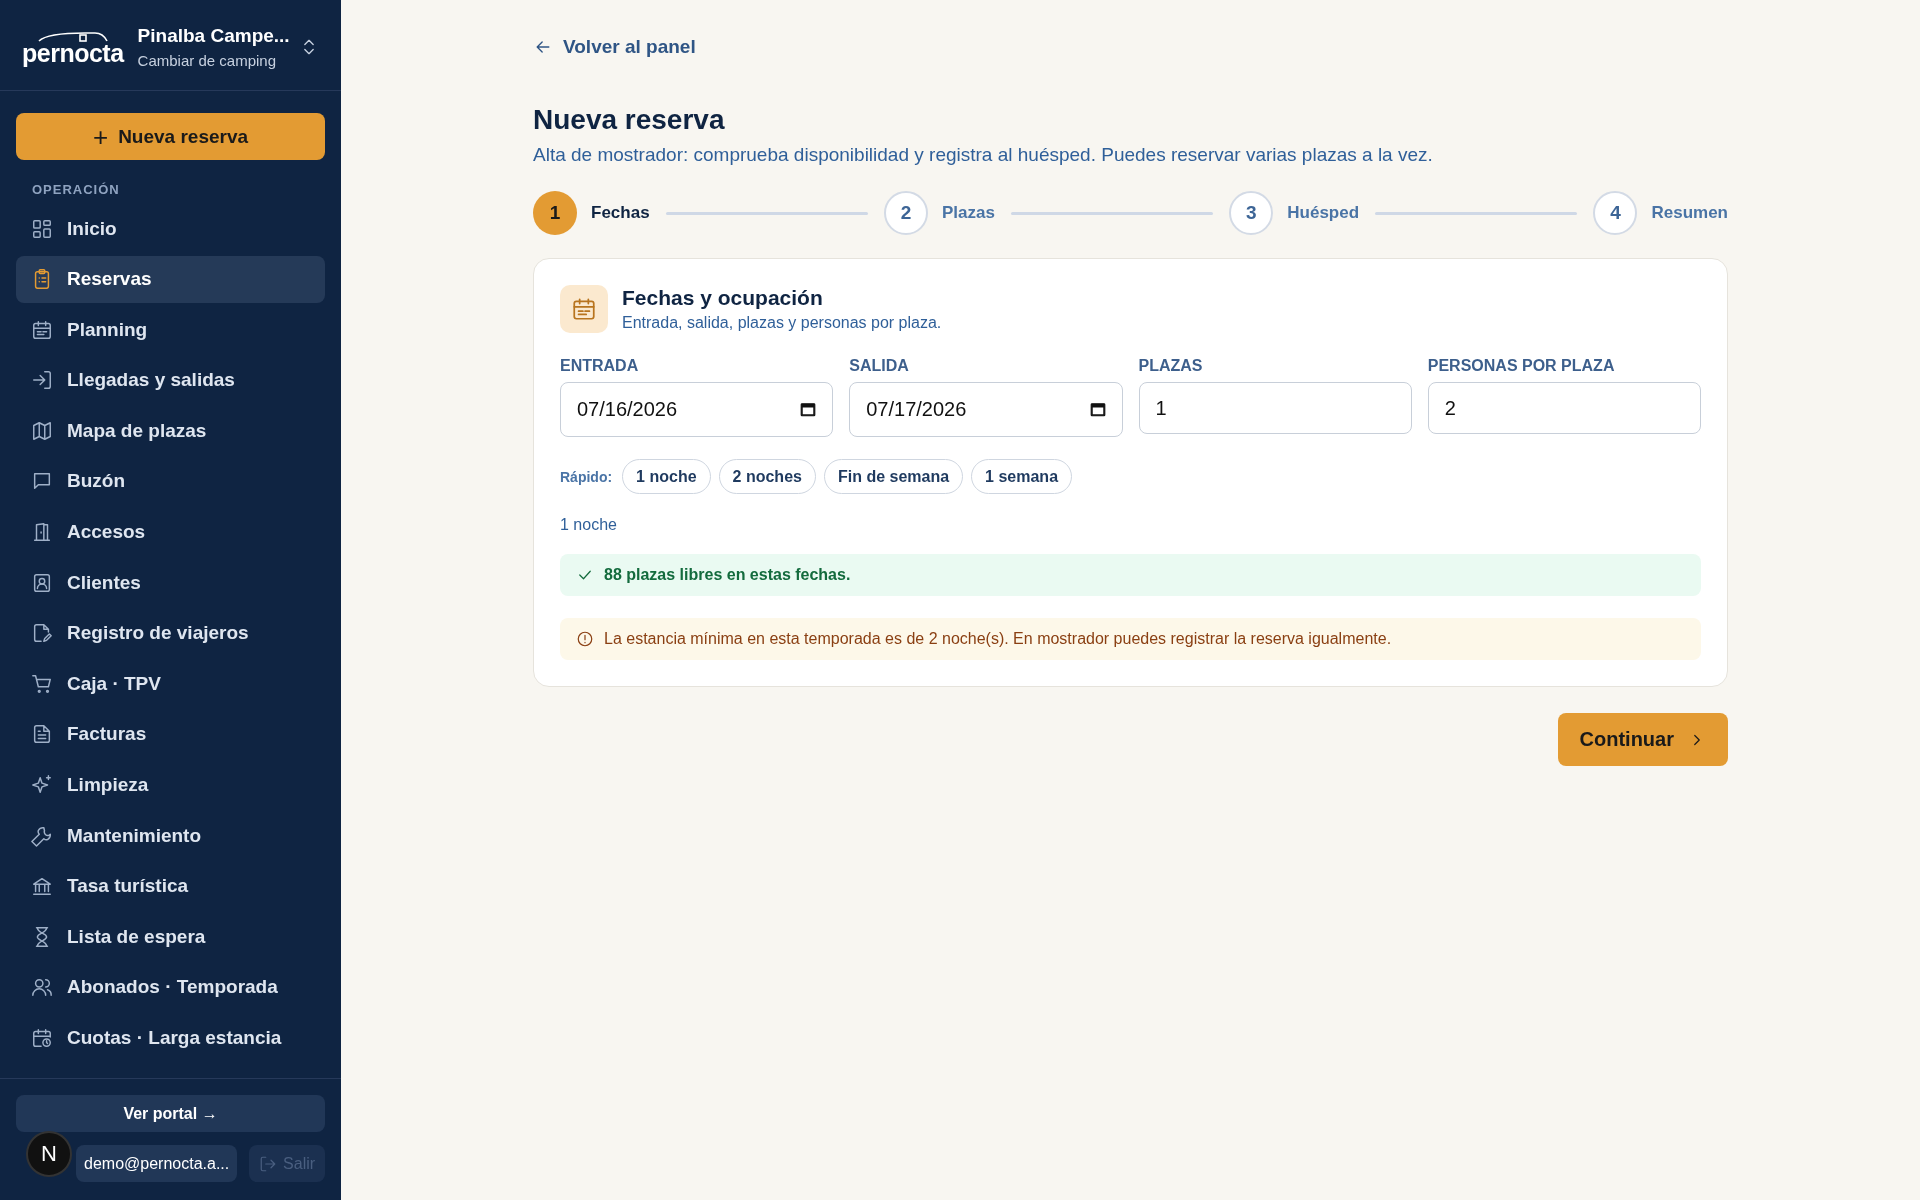 This screenshot has height=1200, width=1920. I want to click on number-field: 1, so click(1275, 408).